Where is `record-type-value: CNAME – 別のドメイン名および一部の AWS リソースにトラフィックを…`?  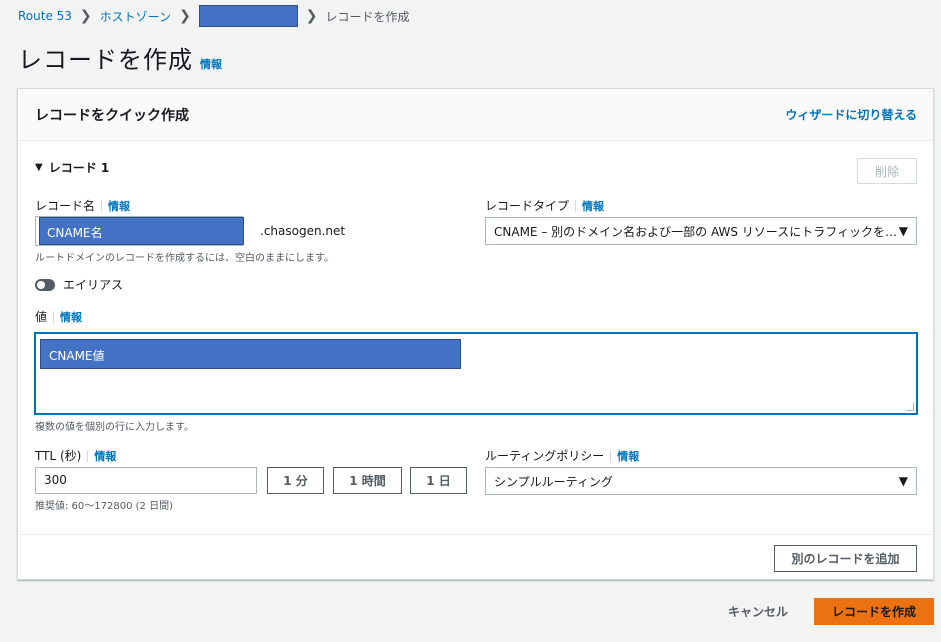 record-type-value: CNAME – 別のドメイン名および一部の AWS リソースにトラフィックを… is located at coordinates (695, 231).